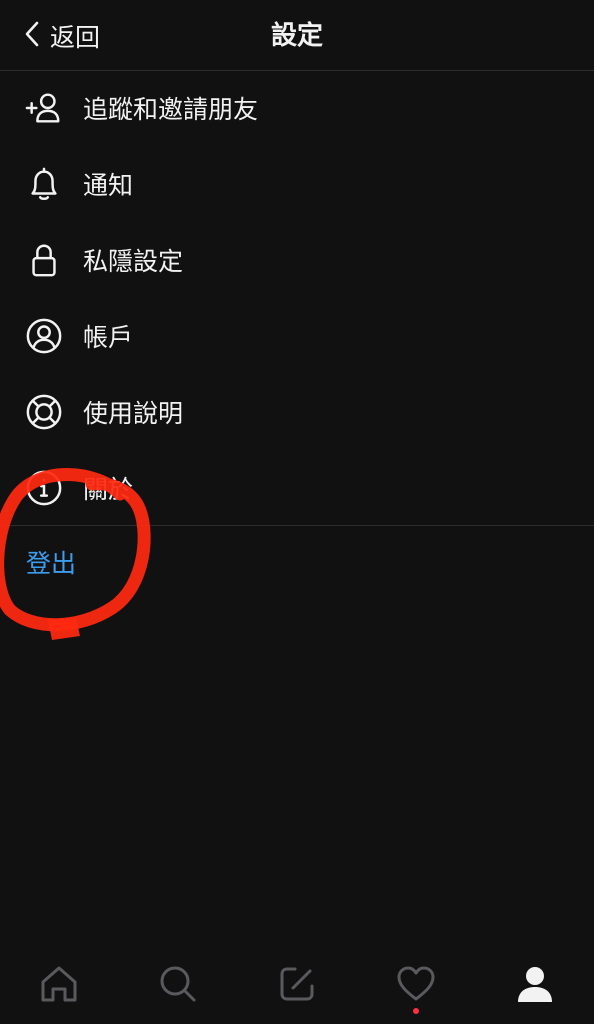  I want to click on menu-item-label: 私隱設定, so click(133, 261).